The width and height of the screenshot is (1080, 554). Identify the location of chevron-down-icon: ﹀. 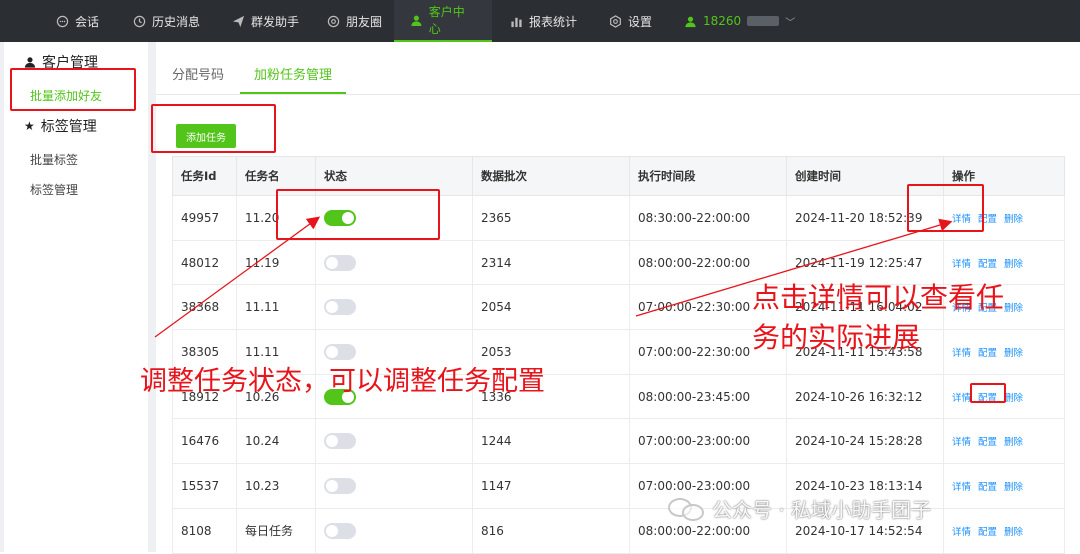
(790, 23).